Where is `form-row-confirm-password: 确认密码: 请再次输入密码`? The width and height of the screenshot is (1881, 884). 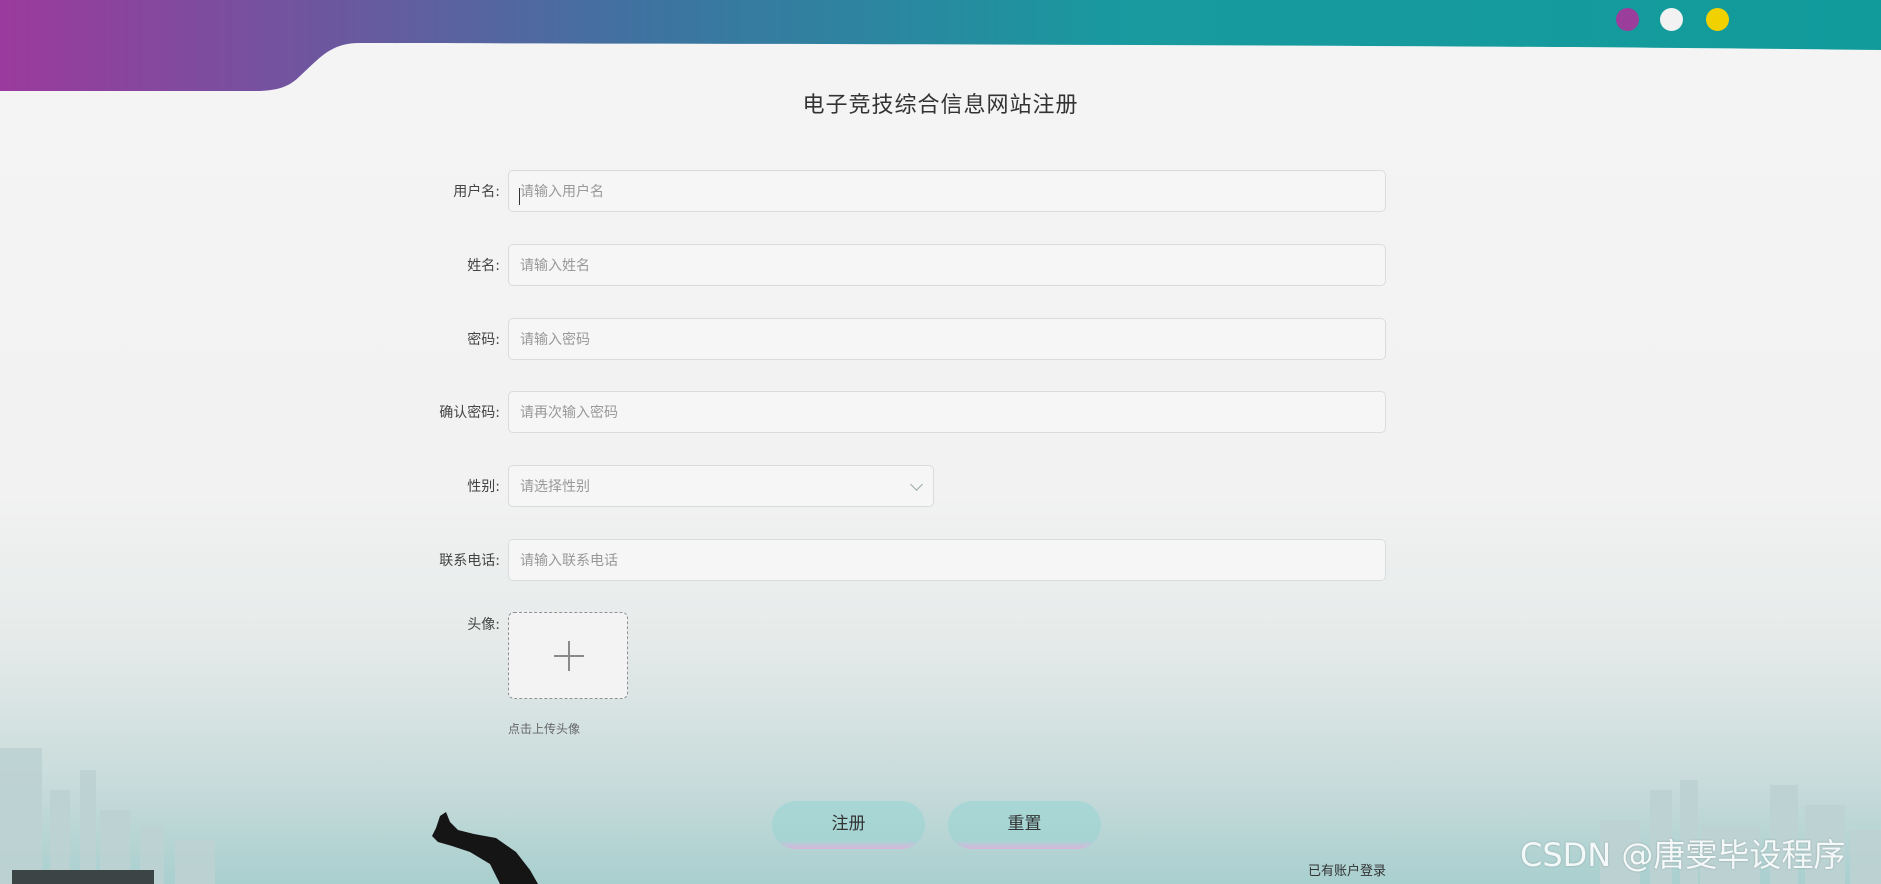
form-row-confirm-password: 确认密码: 请再次输入密码 is located at coordinates (895, 413).